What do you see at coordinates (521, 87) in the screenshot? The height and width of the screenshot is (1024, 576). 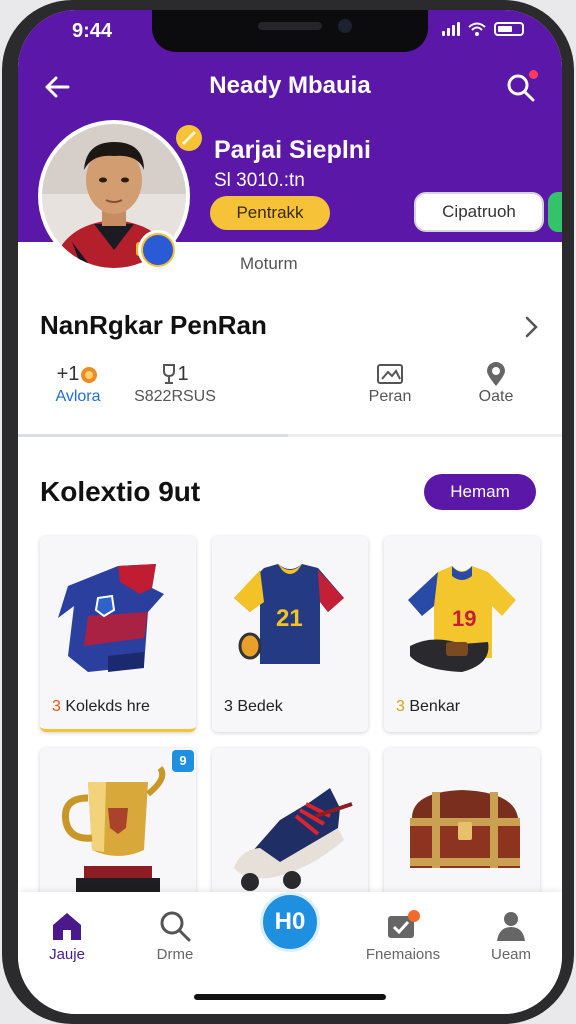 I see `search-button` at bounding box center [521, 87].